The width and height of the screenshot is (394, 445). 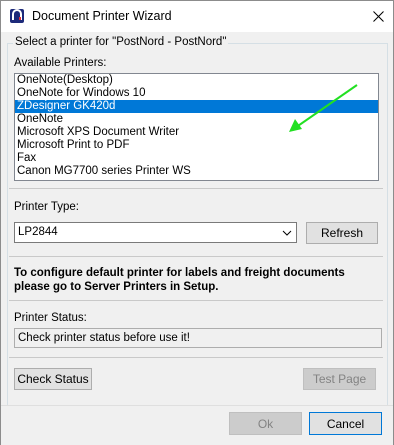 I want to click on close-button, so click(x=378, y=16).